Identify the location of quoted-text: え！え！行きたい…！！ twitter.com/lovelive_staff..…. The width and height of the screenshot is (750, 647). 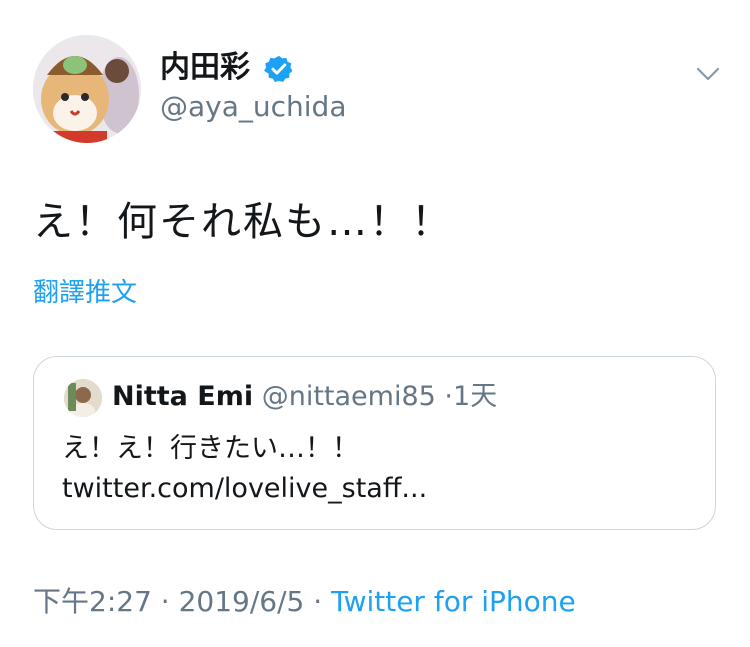
(245, 468).